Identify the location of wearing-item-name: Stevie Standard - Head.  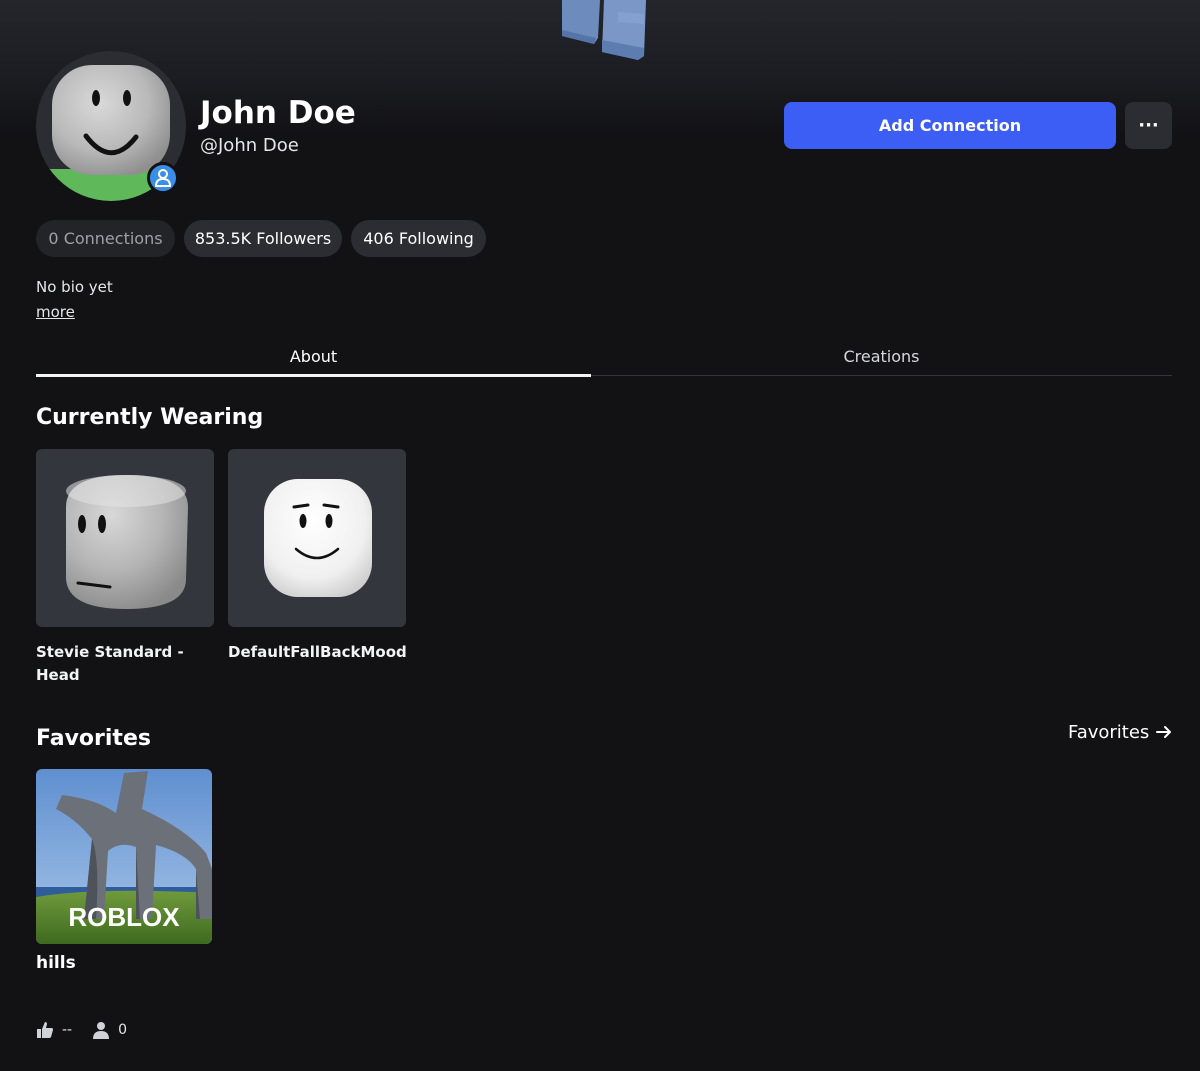
(126, 664).